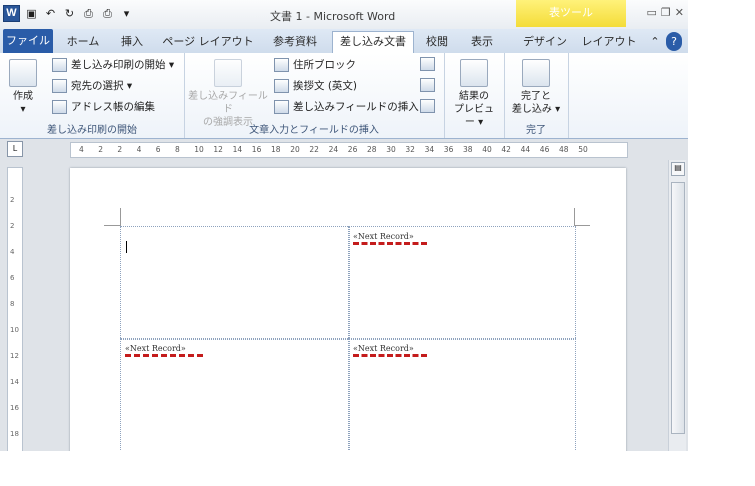  Describe the element at coordinates (333, 149) in the screenshot. I see `ruler-tick-label: 24` at that location.